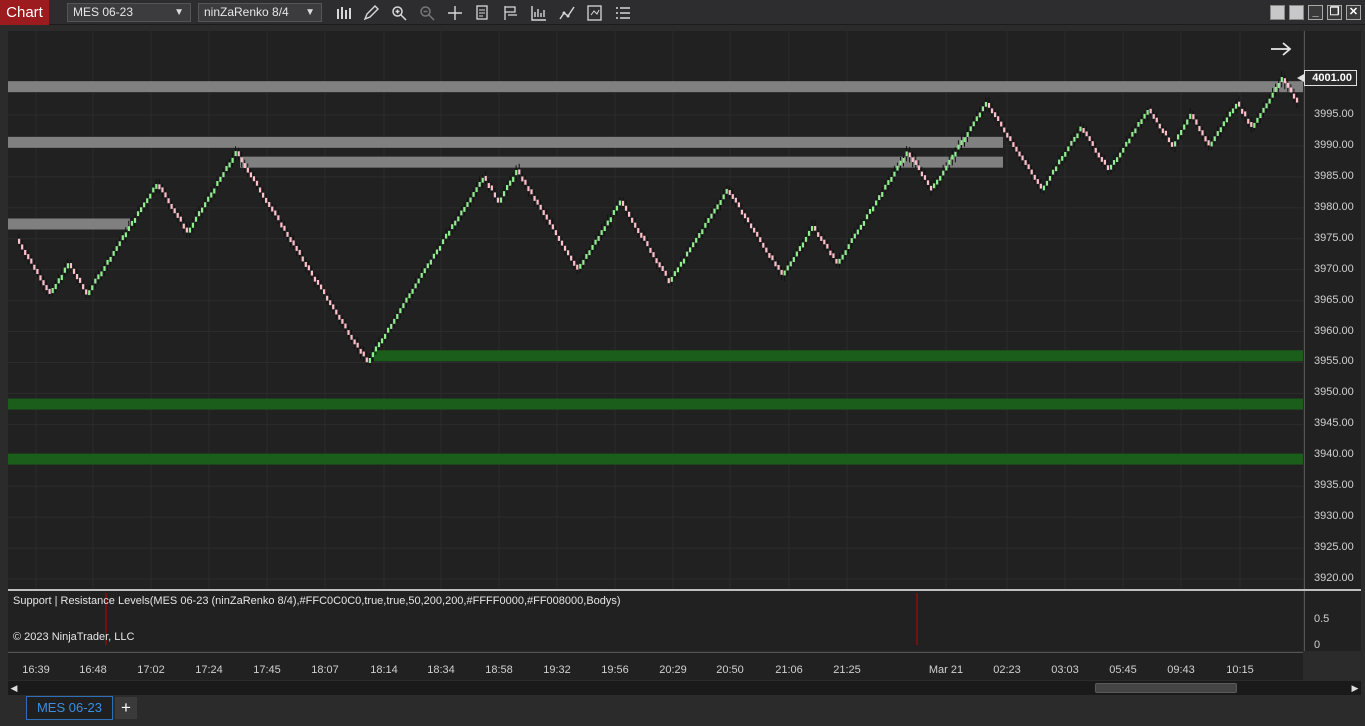  Describe the element at coordinates (69, 224) in the screenshot. I see `resistance-level` at that location.